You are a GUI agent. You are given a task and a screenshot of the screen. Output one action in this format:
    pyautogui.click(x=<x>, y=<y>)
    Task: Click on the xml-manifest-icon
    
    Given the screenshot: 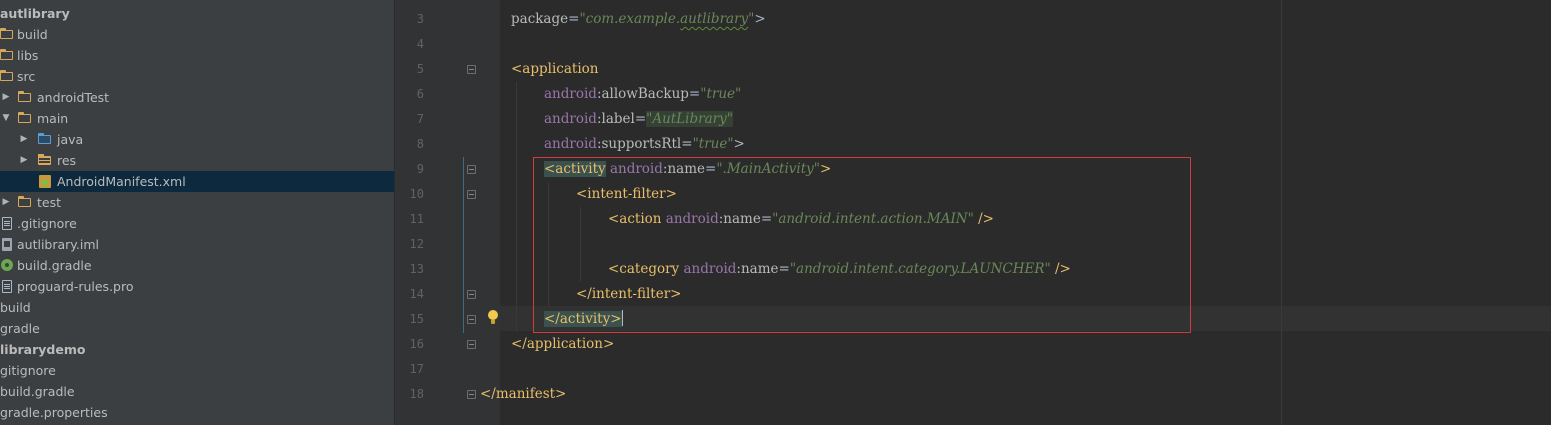 What is the action you would take?
    pyautogui.click(x=45, y=181)
    